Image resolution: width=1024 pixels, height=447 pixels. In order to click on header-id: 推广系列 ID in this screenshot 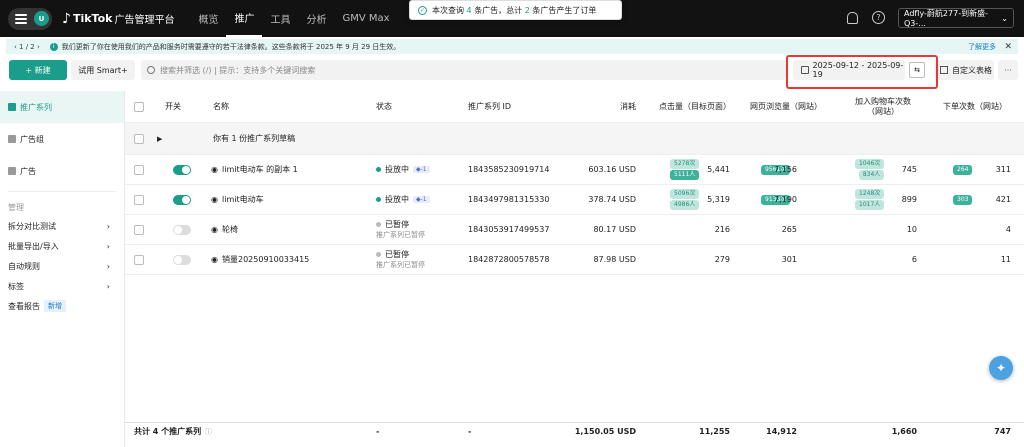, I will do `click(489, 106)`.